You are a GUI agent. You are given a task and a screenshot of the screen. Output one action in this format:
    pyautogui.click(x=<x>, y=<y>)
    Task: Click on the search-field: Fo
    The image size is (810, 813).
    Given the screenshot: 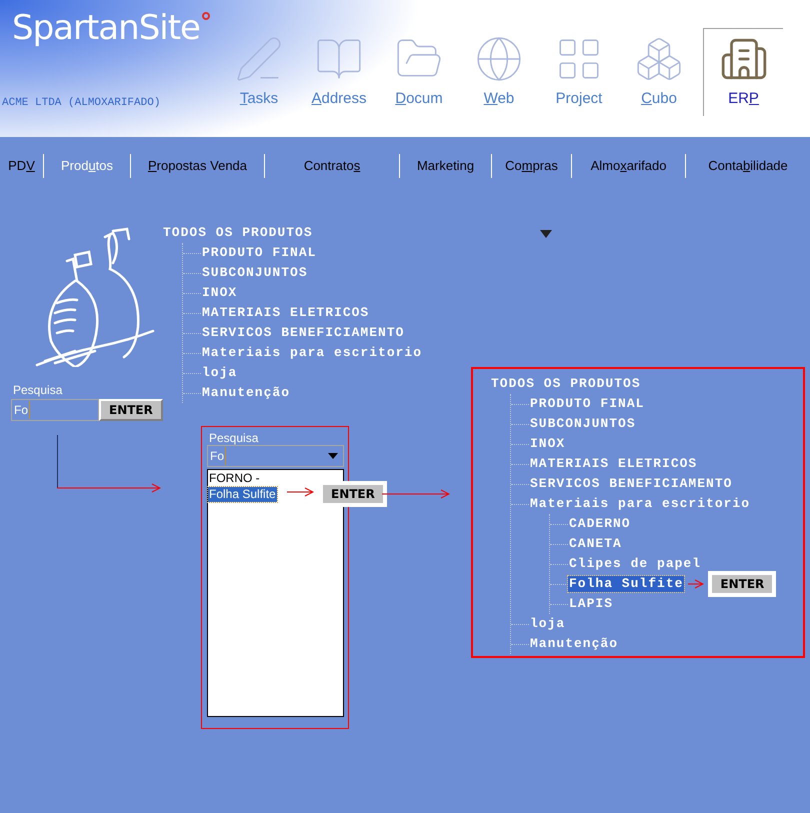 What is the action you would take?
    pyautogui.click(x=55, y=410)
    